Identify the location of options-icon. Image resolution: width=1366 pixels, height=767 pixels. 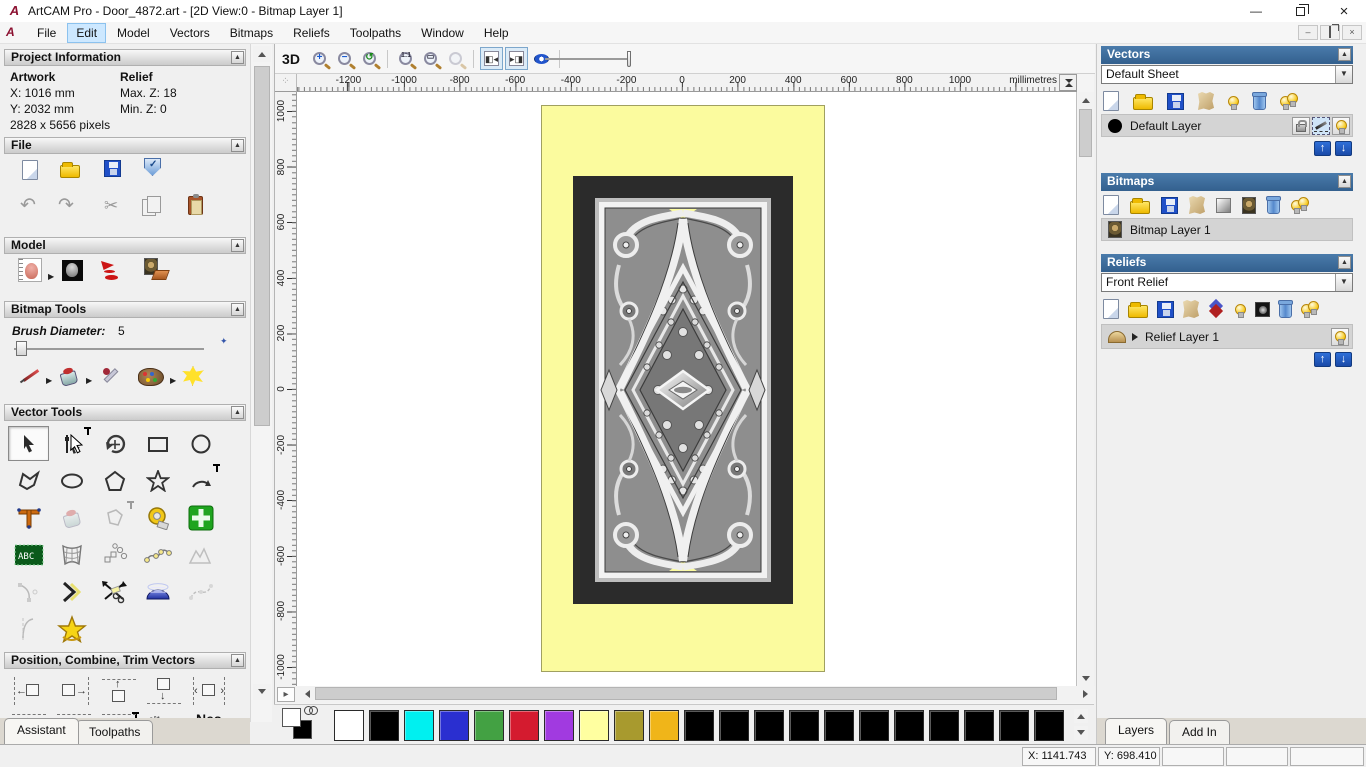
(152, 167).